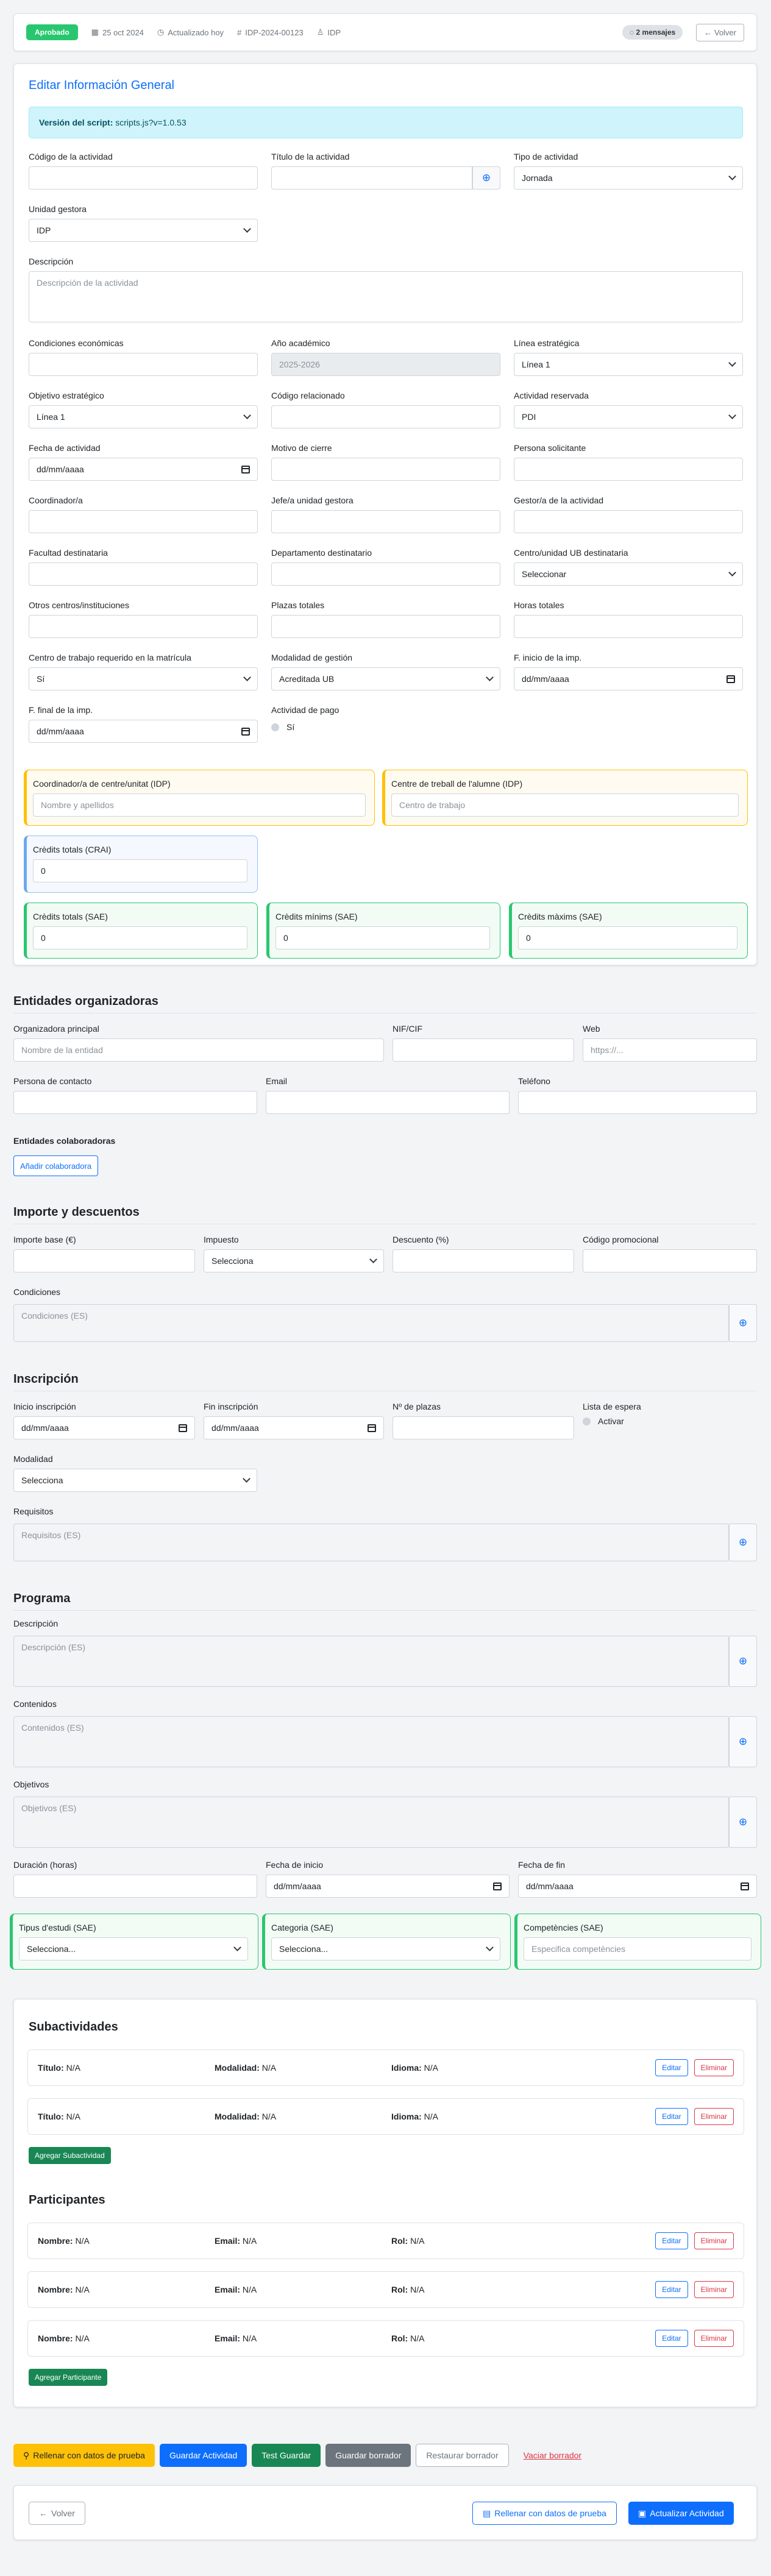  I want to click on add-colaboradora-button: Añadir colaboradora, so click(56, 1165).